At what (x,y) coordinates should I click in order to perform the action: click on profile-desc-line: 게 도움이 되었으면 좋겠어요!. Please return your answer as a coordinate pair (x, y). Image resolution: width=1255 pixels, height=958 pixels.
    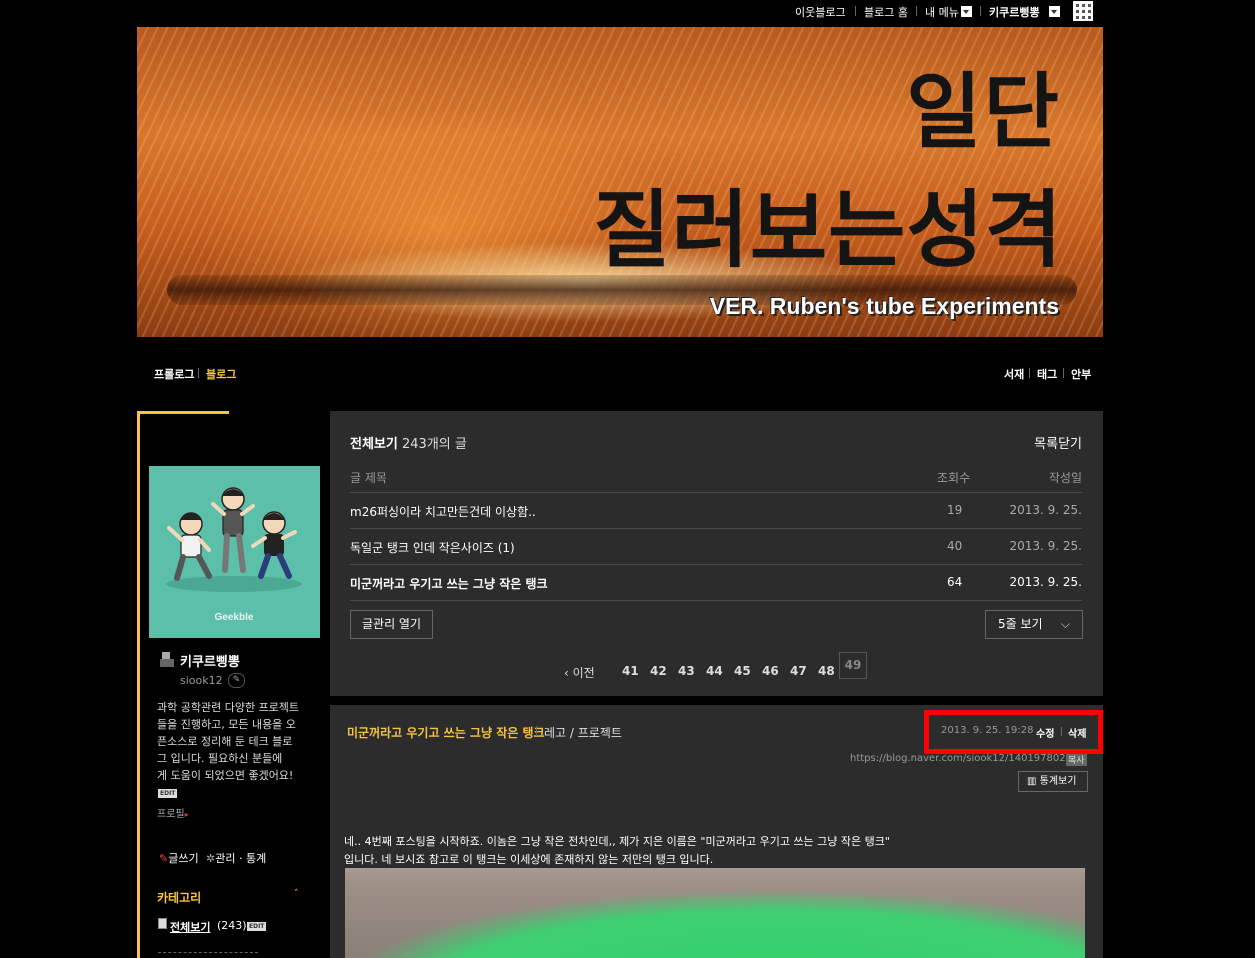
    Looking at the image, I should click on (225, 775).